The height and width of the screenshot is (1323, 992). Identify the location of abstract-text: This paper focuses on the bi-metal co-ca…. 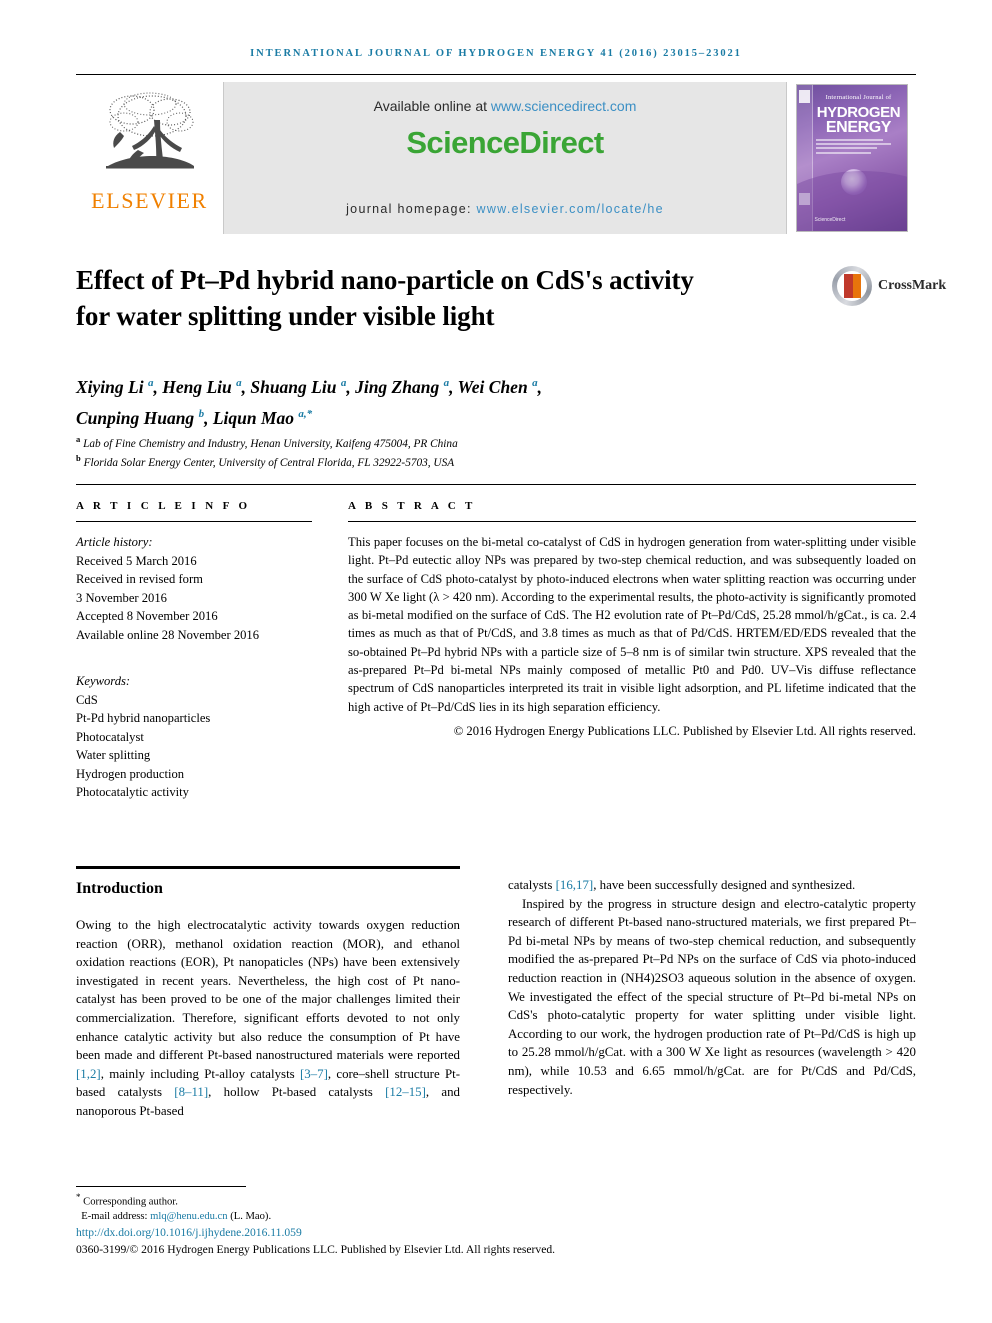
(632, 624).